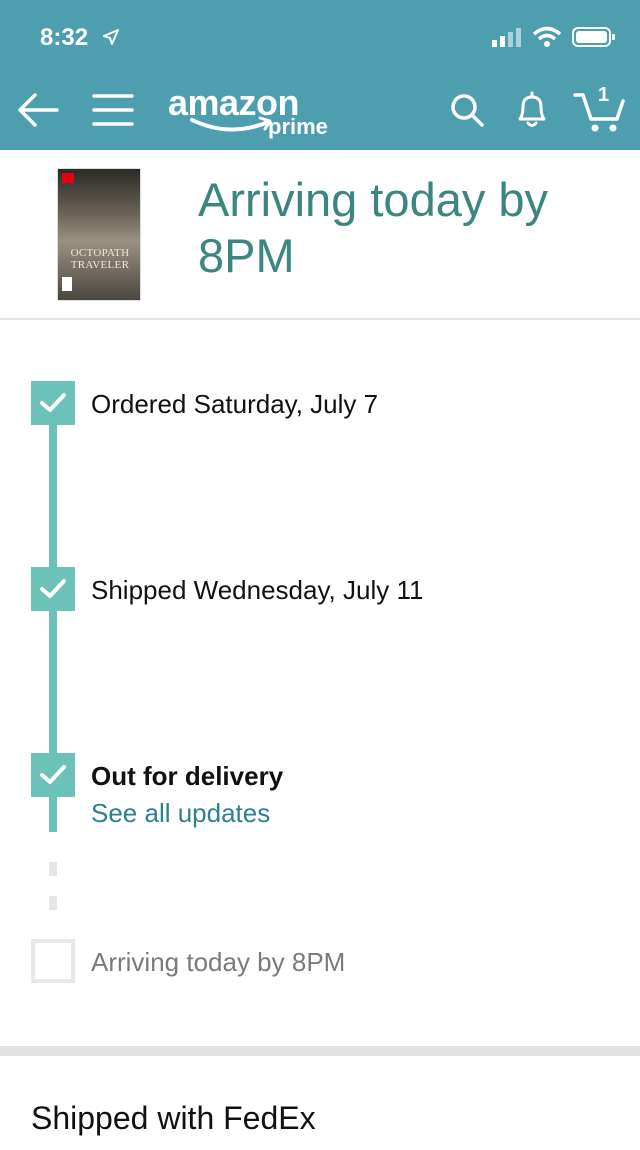  I want to click on step-shipped-label: Shipped Wednesday, July 11, so click(257, 590).